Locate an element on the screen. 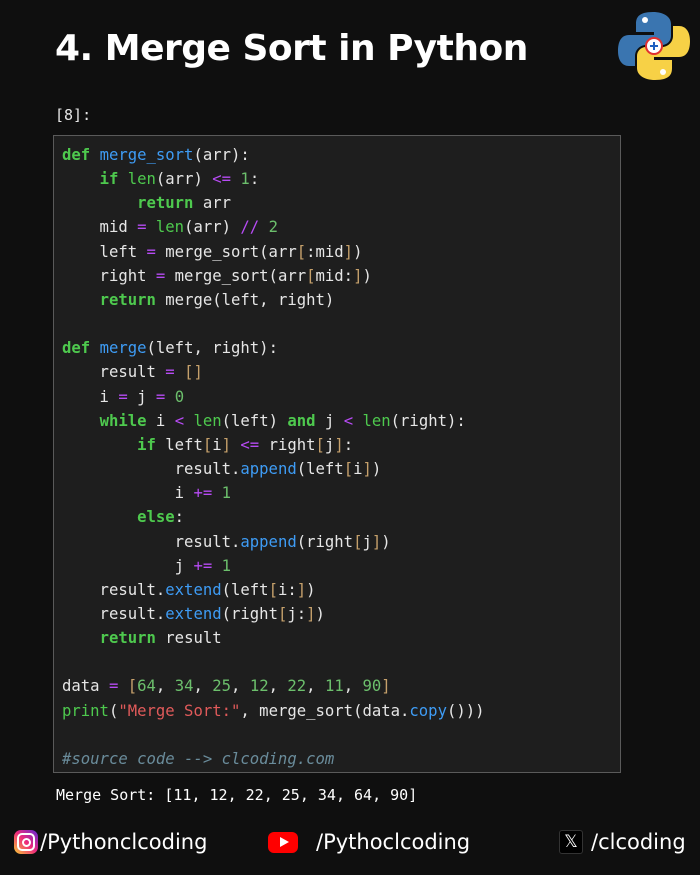  code-line: result = [] is located at coordinates (132, 372).